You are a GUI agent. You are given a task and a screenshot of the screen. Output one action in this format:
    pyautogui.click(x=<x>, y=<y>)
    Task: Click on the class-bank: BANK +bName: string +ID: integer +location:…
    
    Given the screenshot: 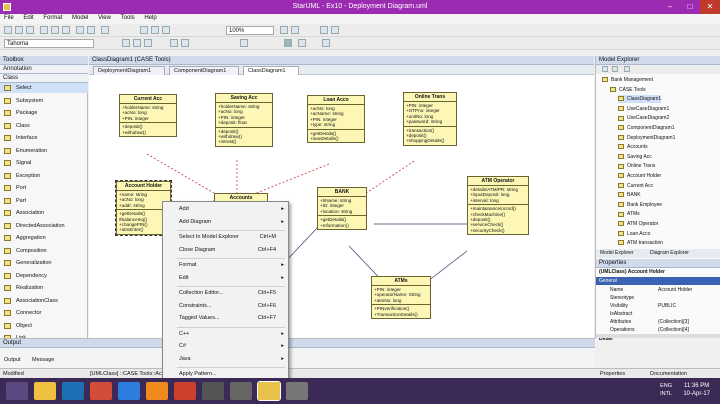 What is the action you would take?
    pyautogui.click(x=342, y=209)
    